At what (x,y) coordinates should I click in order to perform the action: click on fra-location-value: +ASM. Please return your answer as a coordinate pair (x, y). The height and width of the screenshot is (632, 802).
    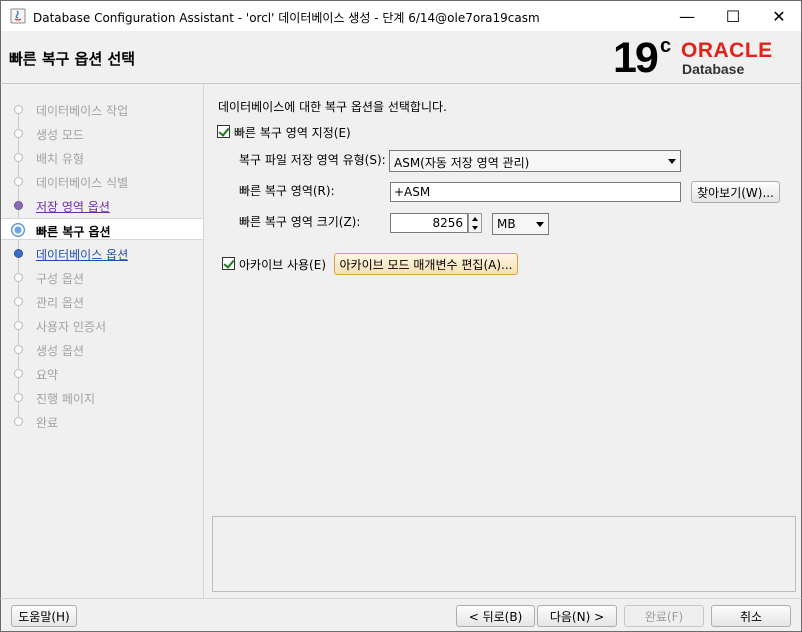
    Looking at the image, I should click on (412, 192).